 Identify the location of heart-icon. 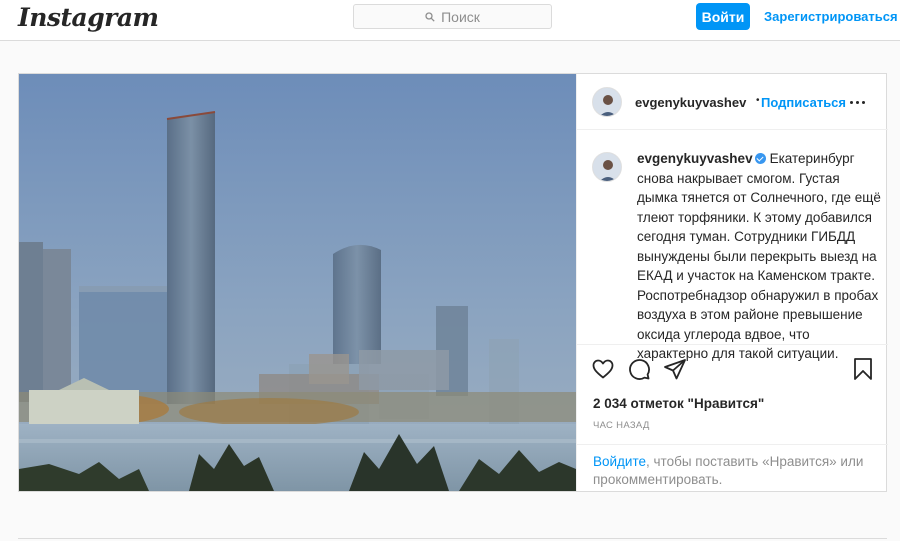
(603, 369).